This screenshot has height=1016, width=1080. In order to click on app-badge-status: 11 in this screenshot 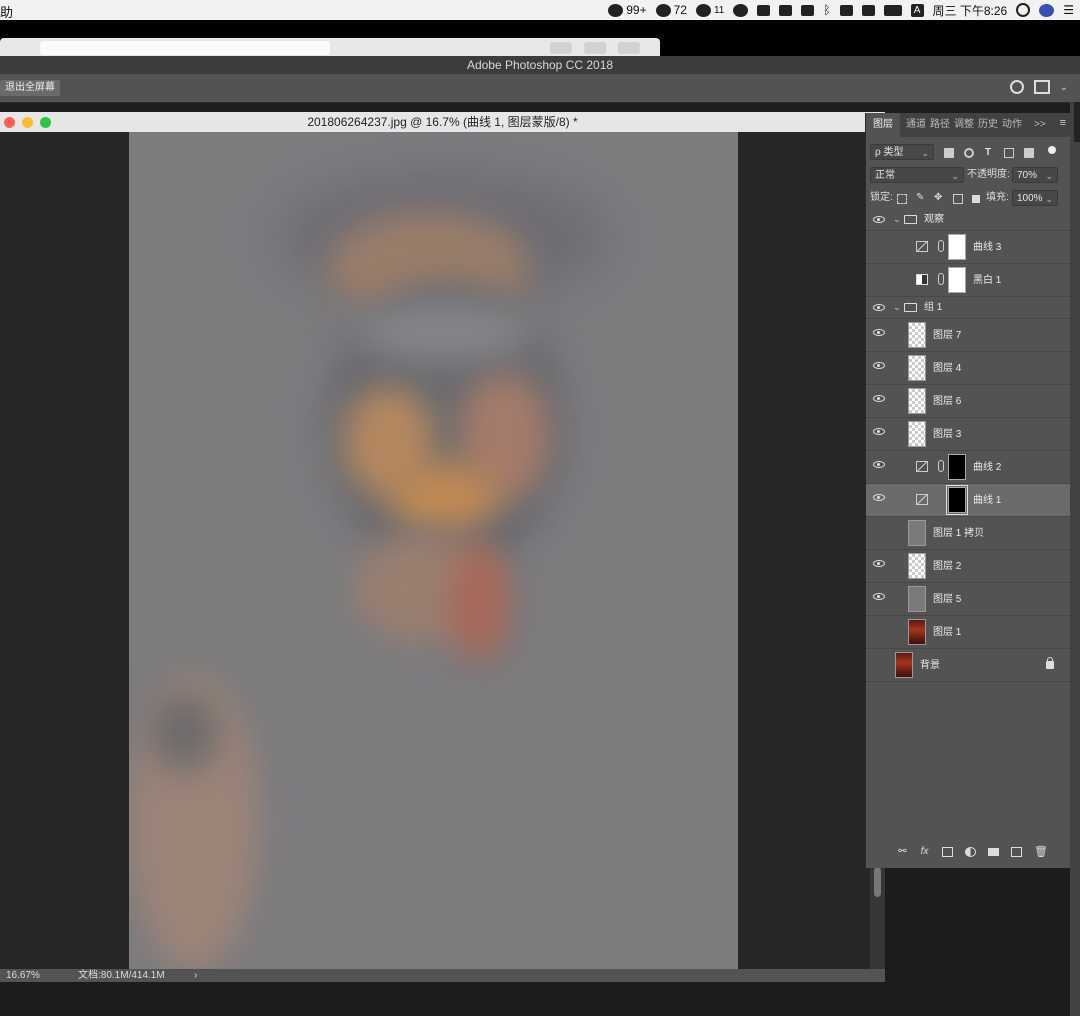, I will do `click(709, 10)`.